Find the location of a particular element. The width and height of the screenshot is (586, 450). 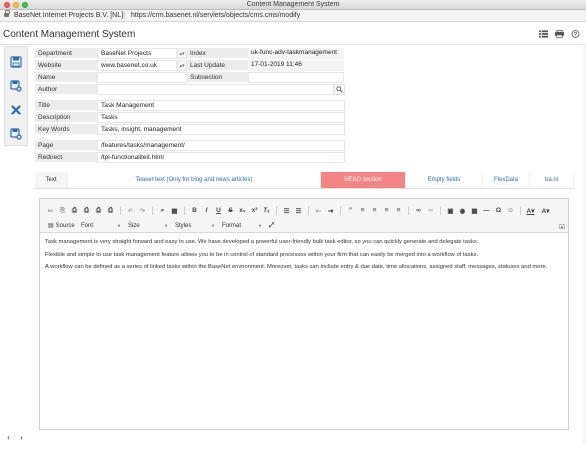

cut-icon: ✂ is located at coordinates (50, 210).